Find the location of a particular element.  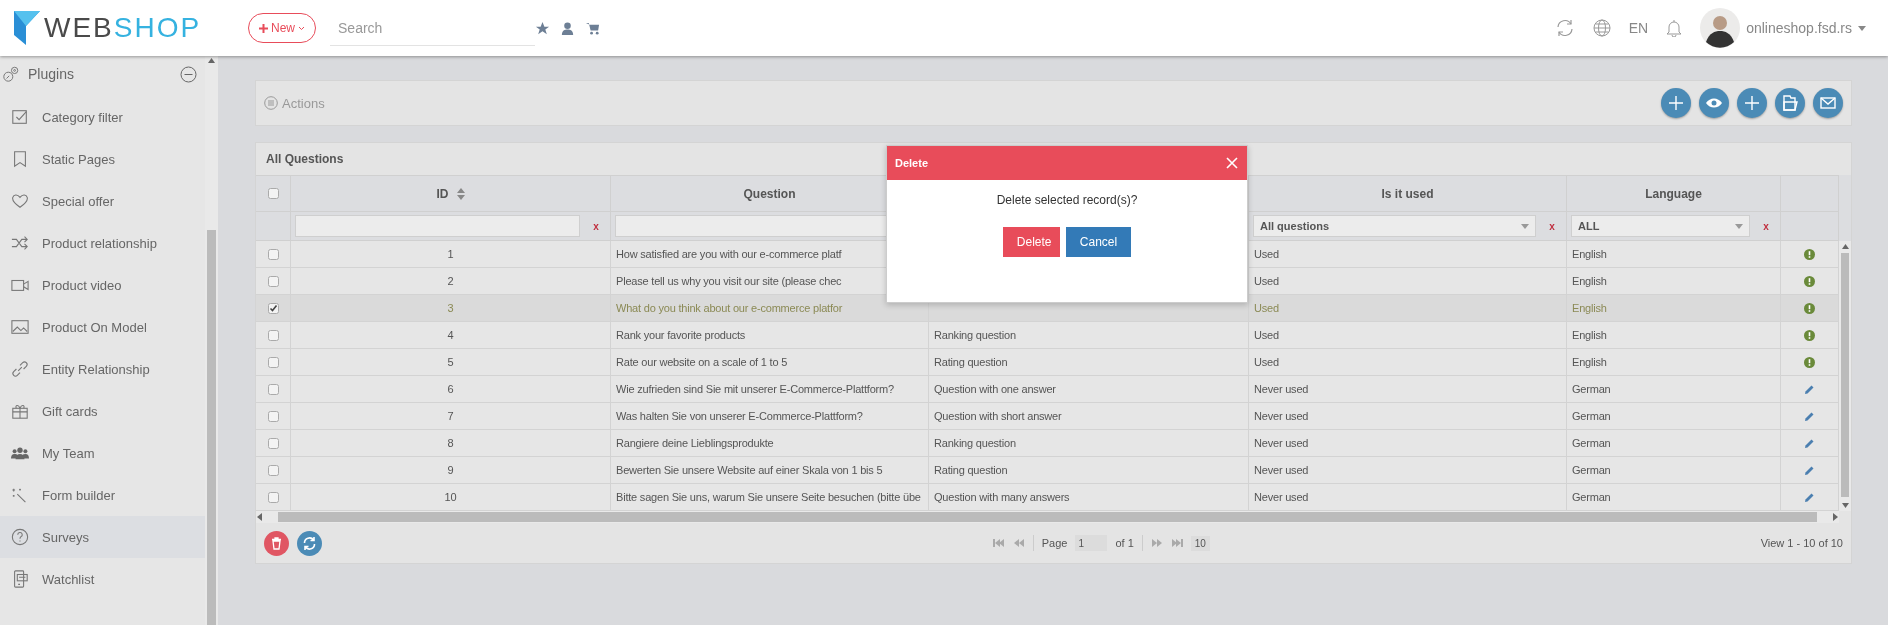

table-cell: Rating question is located at coordinates (971, 470).